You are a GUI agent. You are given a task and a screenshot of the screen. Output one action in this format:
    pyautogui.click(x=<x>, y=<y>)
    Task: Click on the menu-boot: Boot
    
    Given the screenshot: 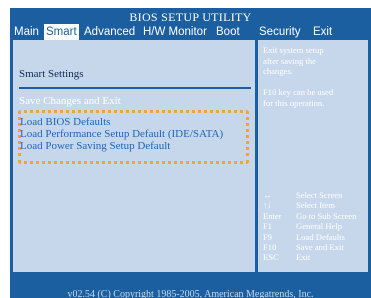 What is the action you would take?
    pyautogui.click(x=228, y=32)
    